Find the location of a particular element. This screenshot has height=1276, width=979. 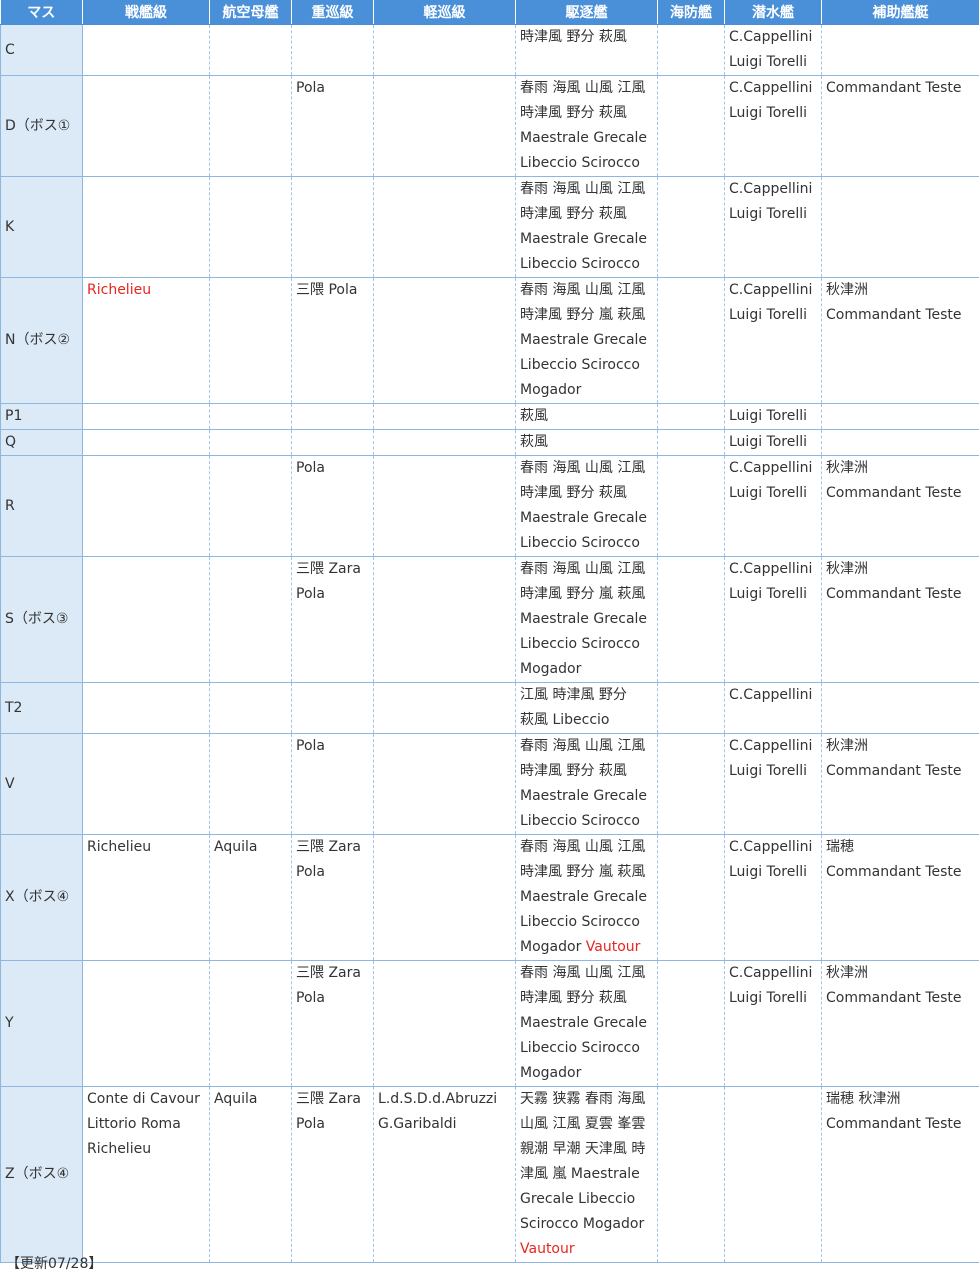

ship-name: Libeccio Scirocco is located at coordinates (580, 264).